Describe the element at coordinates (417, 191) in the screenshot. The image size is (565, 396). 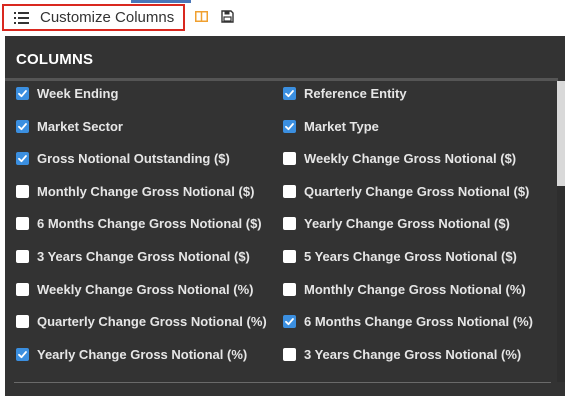
I see `column-option-label: Quarterly Change Gross Notional ($)` at that location.